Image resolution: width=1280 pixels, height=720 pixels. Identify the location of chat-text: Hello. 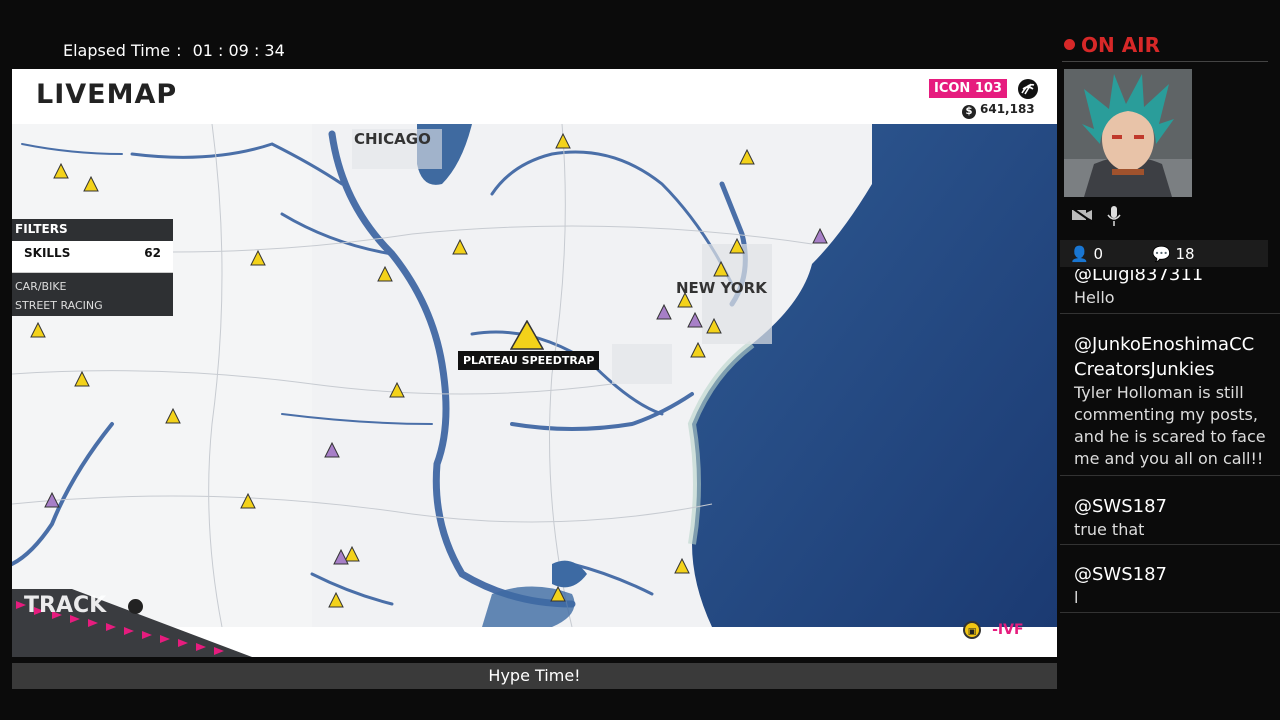
(1094, 297).